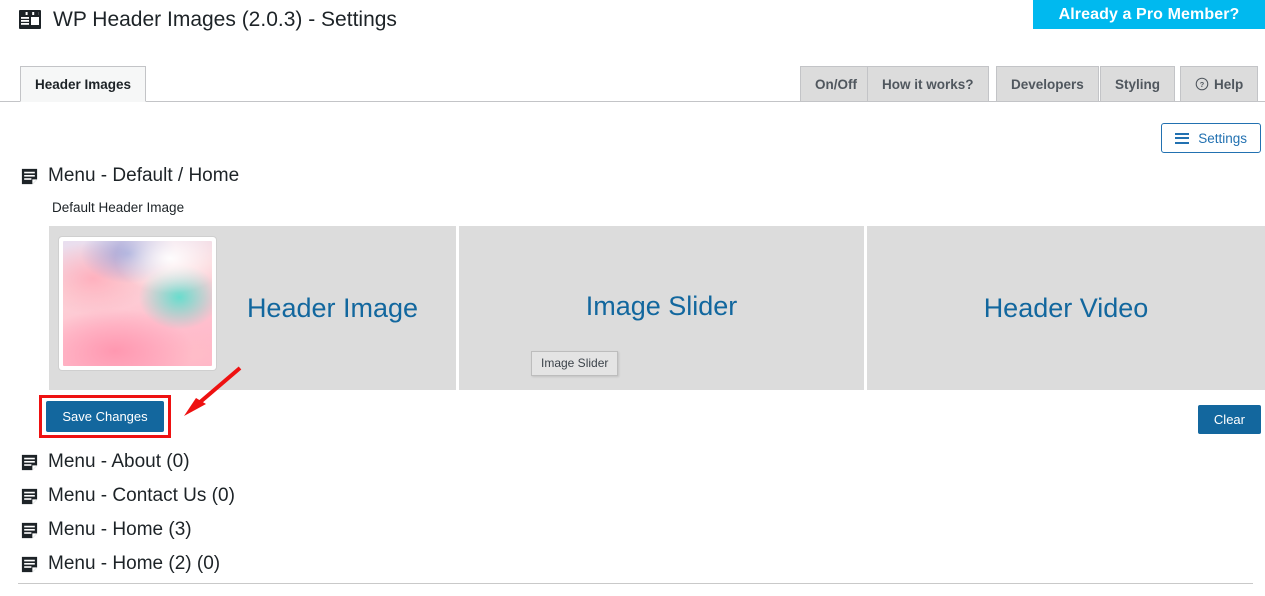 The width and height of the screenshot is (1265, 596). What do you see at coordinates (1229, 419) in the screenshot?
I see `clear-button: Clear` at bounding box center [1229, 419].